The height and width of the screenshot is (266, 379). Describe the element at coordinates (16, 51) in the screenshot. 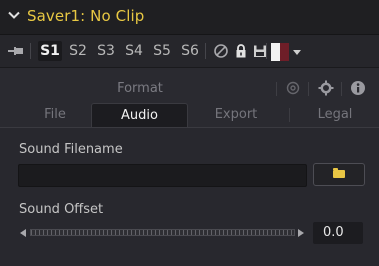

I see `pin-icon` at that location.